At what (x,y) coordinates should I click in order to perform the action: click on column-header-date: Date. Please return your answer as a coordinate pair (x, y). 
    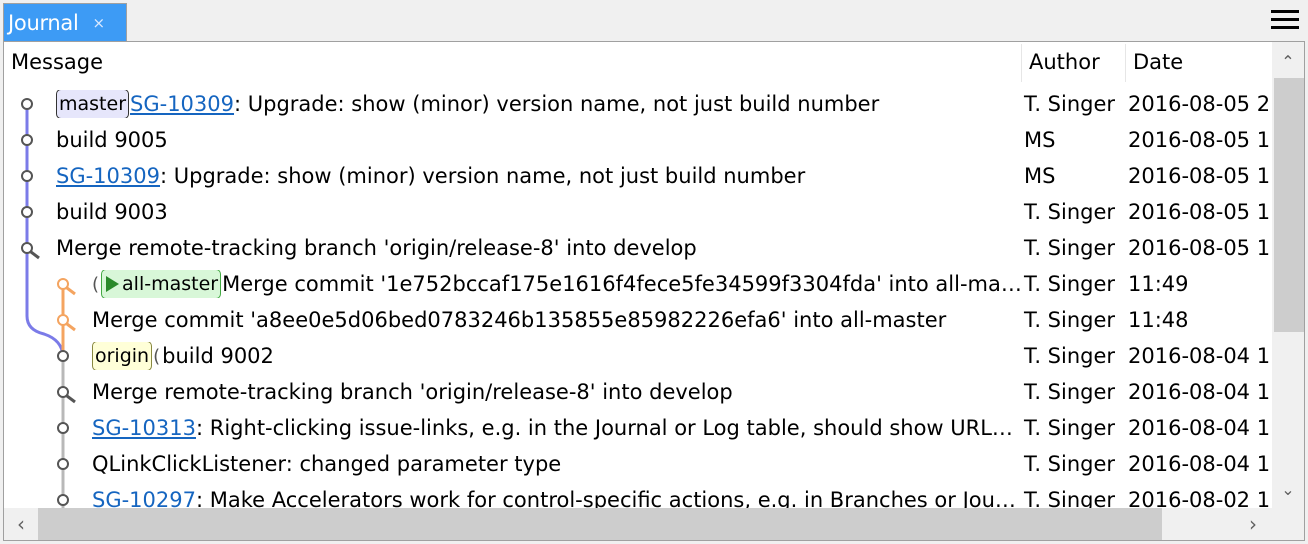
    Looking at the image, I should click on (1158, 62).